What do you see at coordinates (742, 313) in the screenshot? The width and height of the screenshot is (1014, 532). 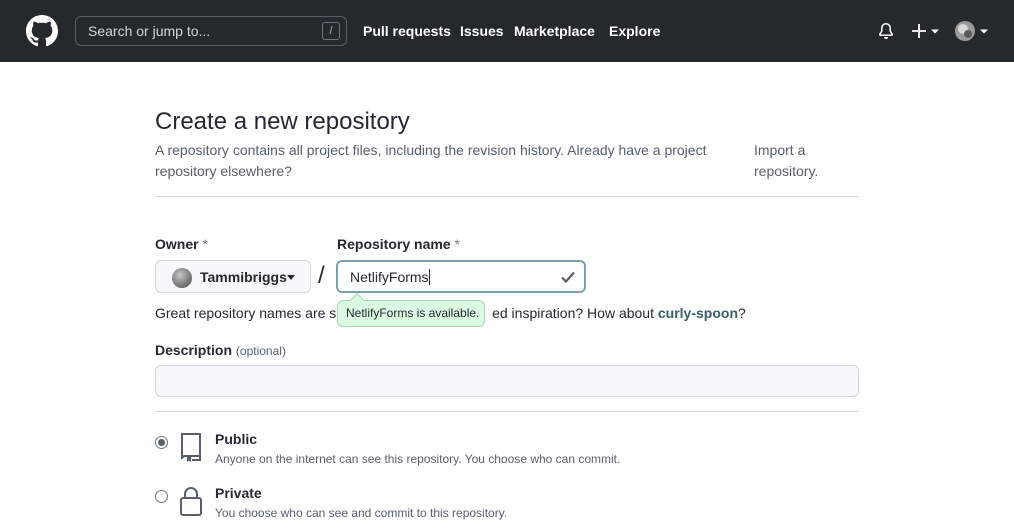 I see `hint-suffix: ?` at bounding box center [742, 313].